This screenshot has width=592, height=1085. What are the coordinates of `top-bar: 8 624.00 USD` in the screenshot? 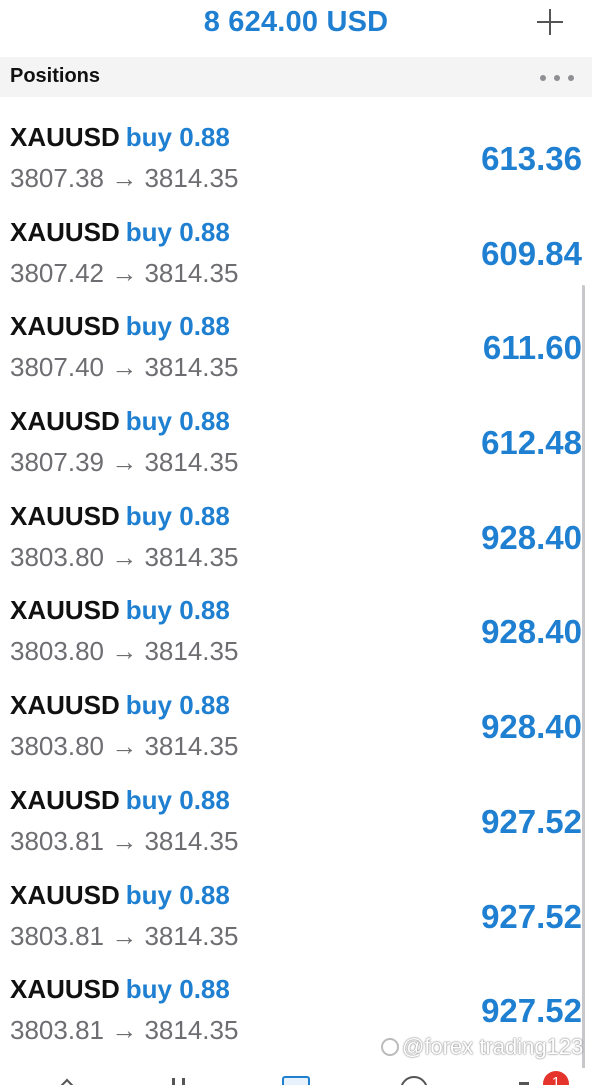 It's located at (296, 28).